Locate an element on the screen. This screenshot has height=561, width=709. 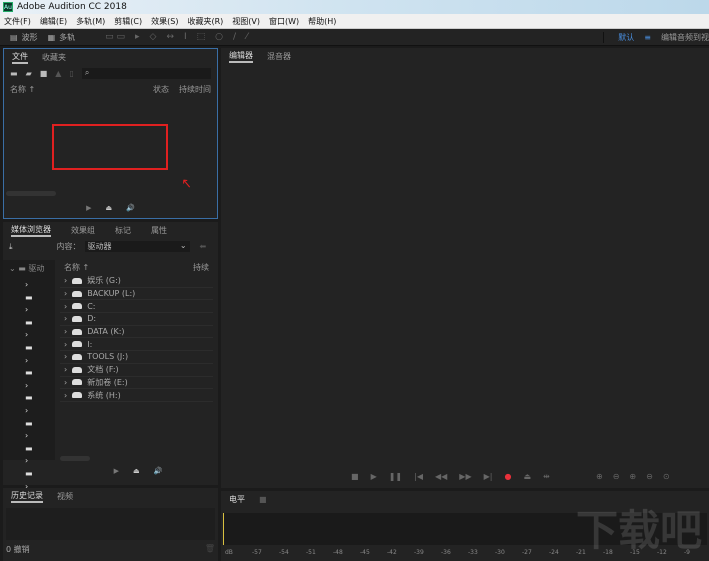
drive-row: › 文档 (F:) is located at coordinates (136, 370).